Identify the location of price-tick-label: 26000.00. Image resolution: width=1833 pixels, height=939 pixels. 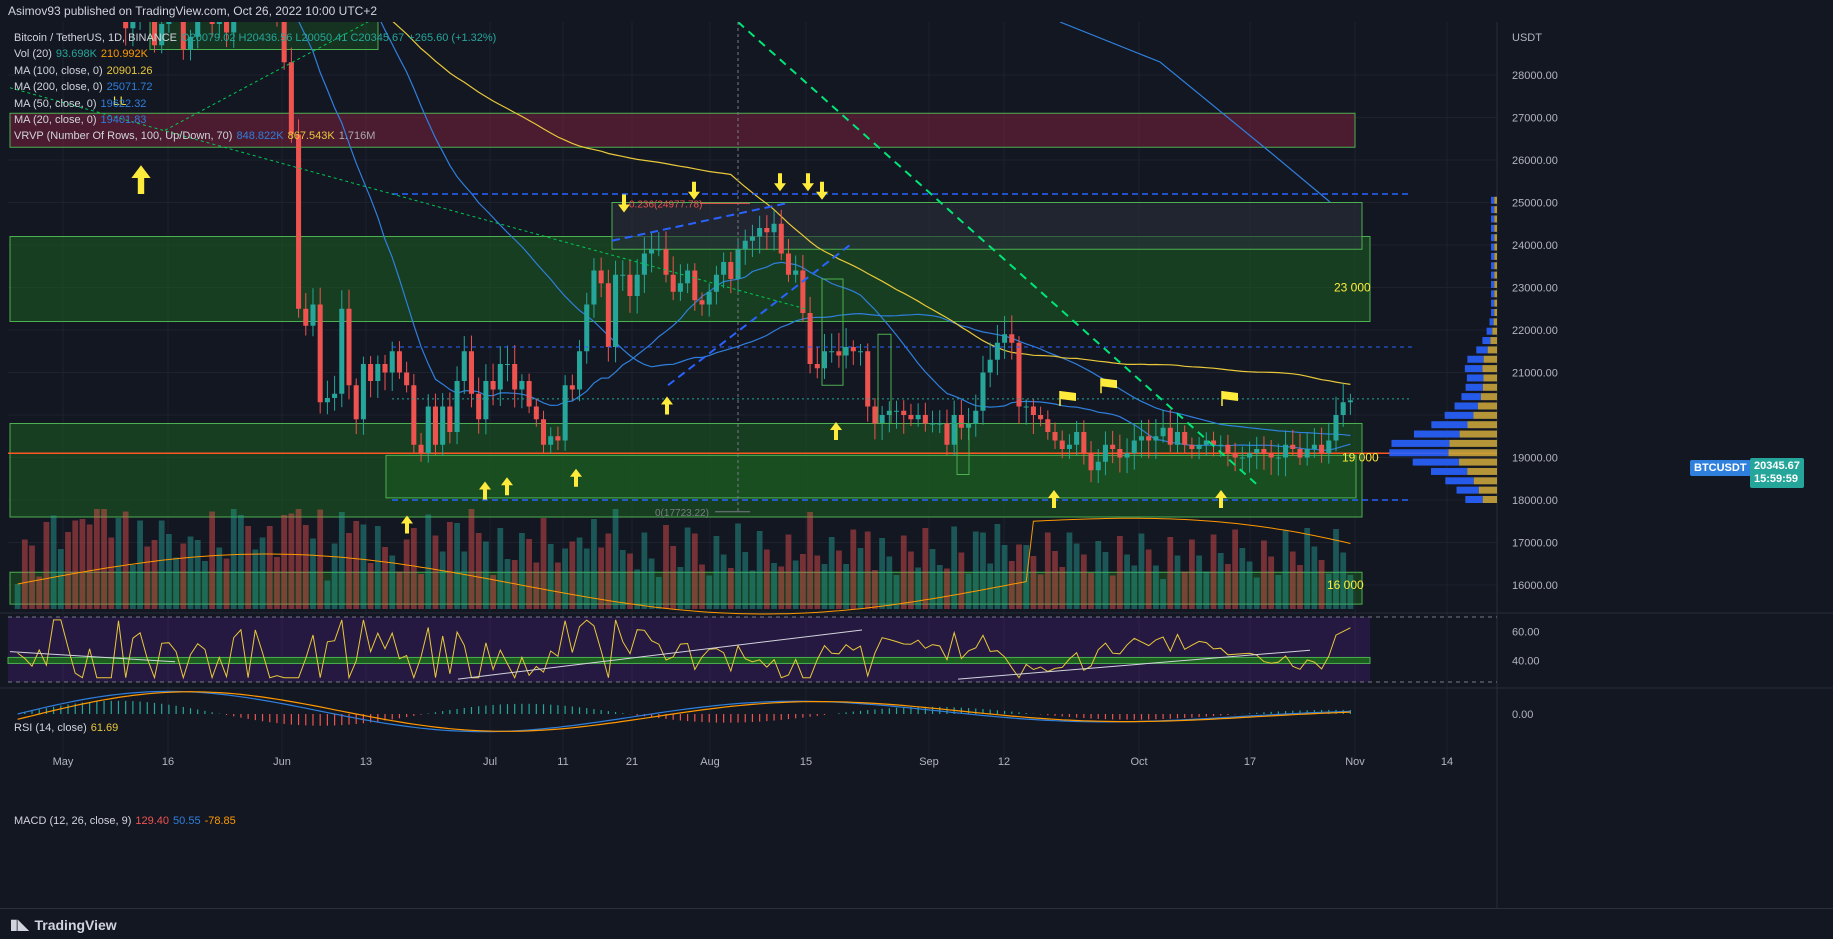
(1535, 161).